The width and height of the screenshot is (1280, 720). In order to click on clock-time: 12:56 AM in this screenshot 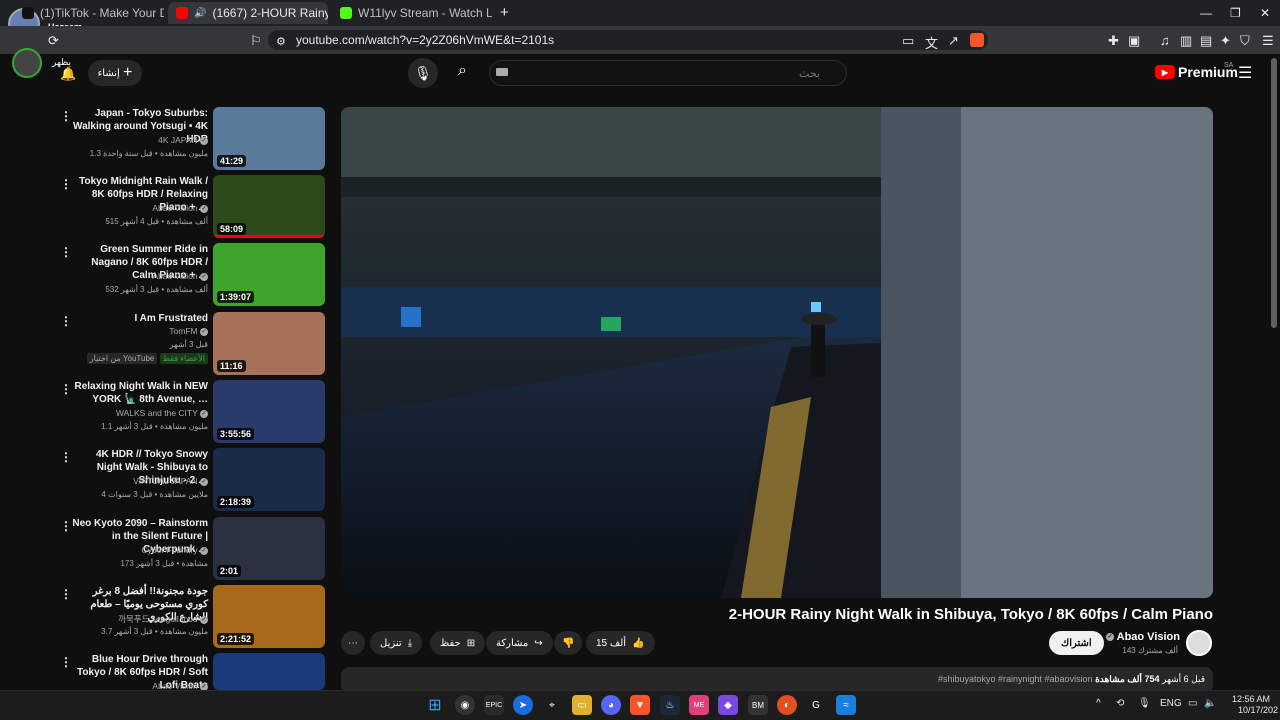, I will do `click(1248, 699)`.